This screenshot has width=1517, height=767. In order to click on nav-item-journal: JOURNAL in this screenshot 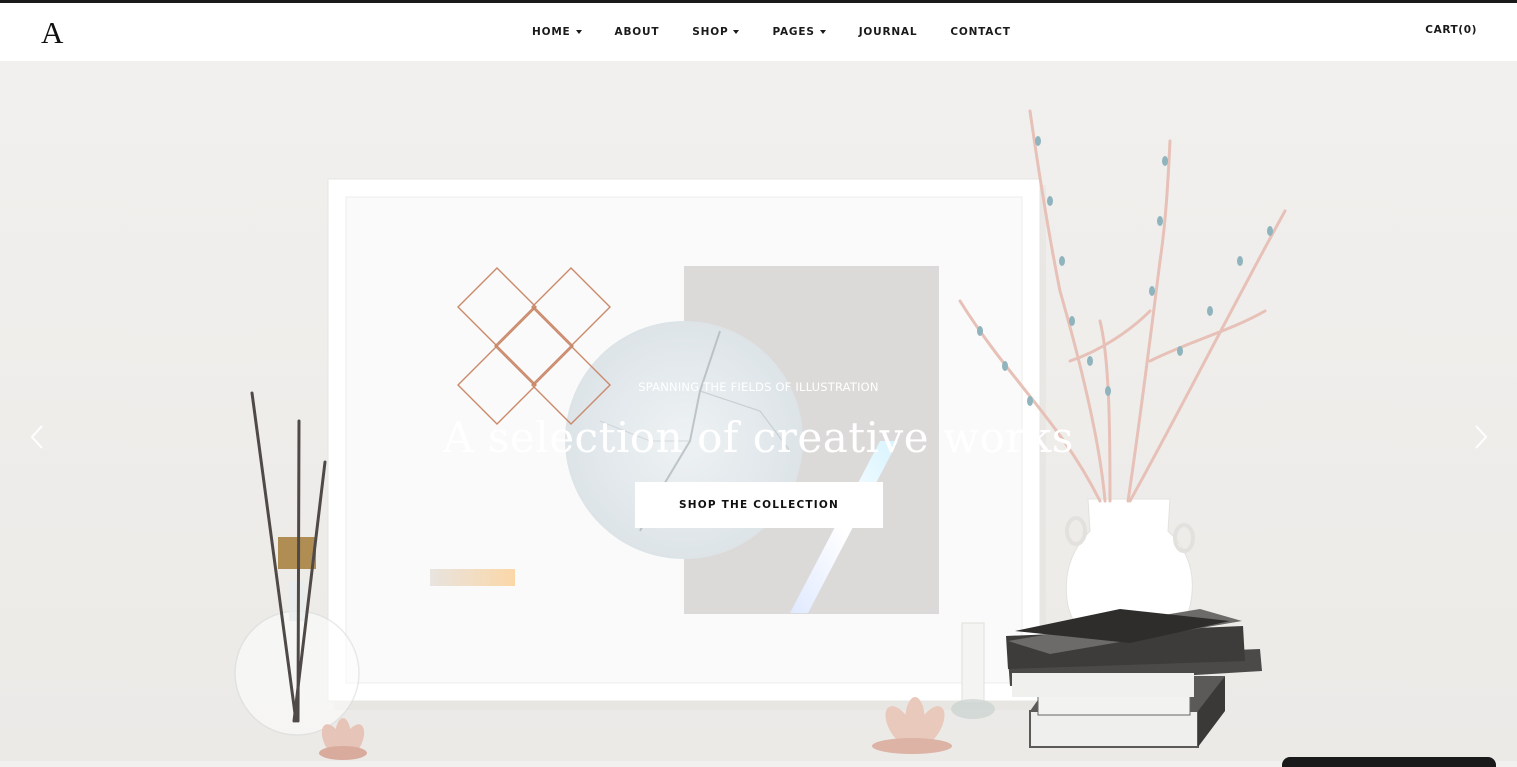, I will do `click(888, 32)`.